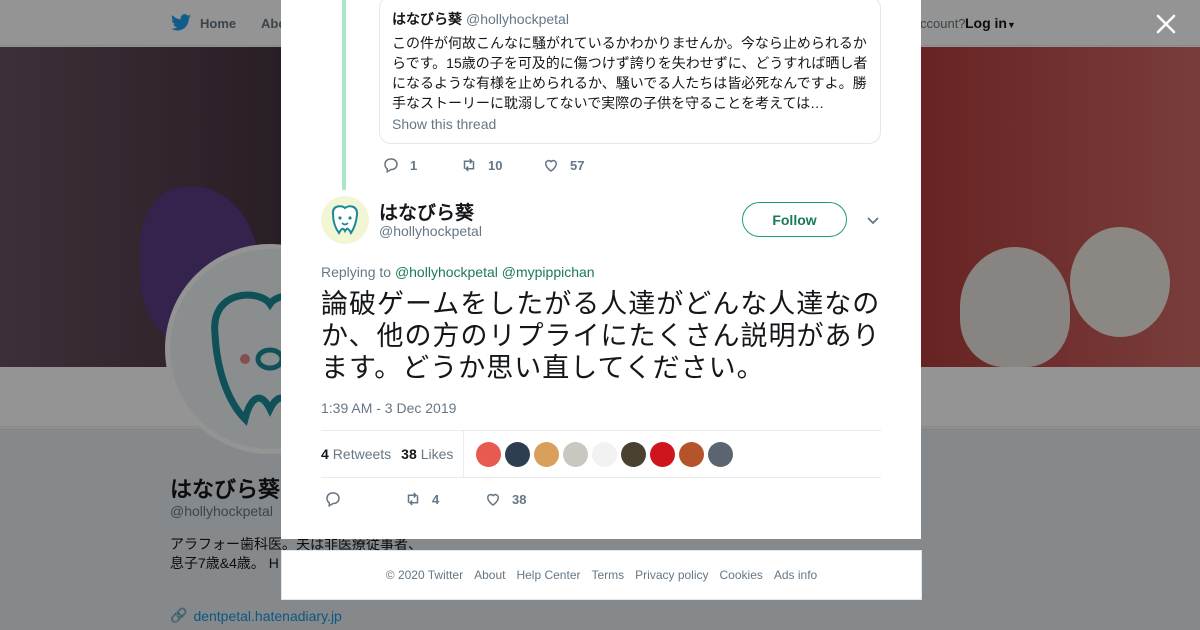  What do you see at coordinates (563, 165) in the screenshot?
I see `like-action: 57` at bounding box center [563, 165].